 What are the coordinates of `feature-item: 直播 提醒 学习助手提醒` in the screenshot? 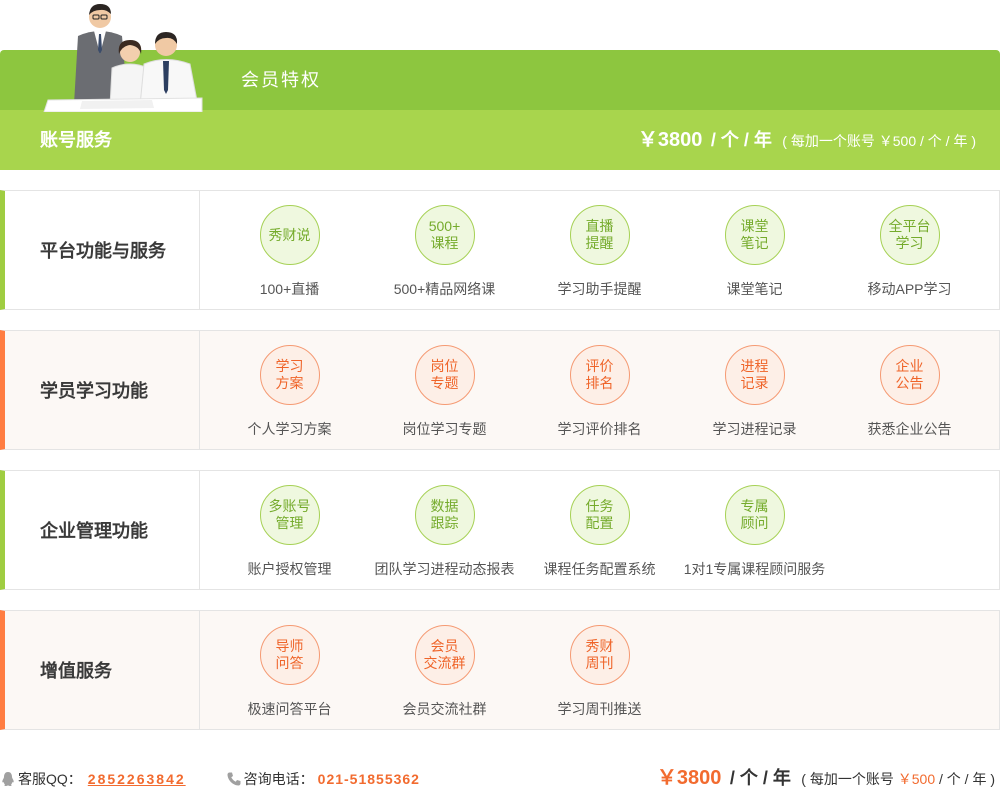 It's located at (599, 250).